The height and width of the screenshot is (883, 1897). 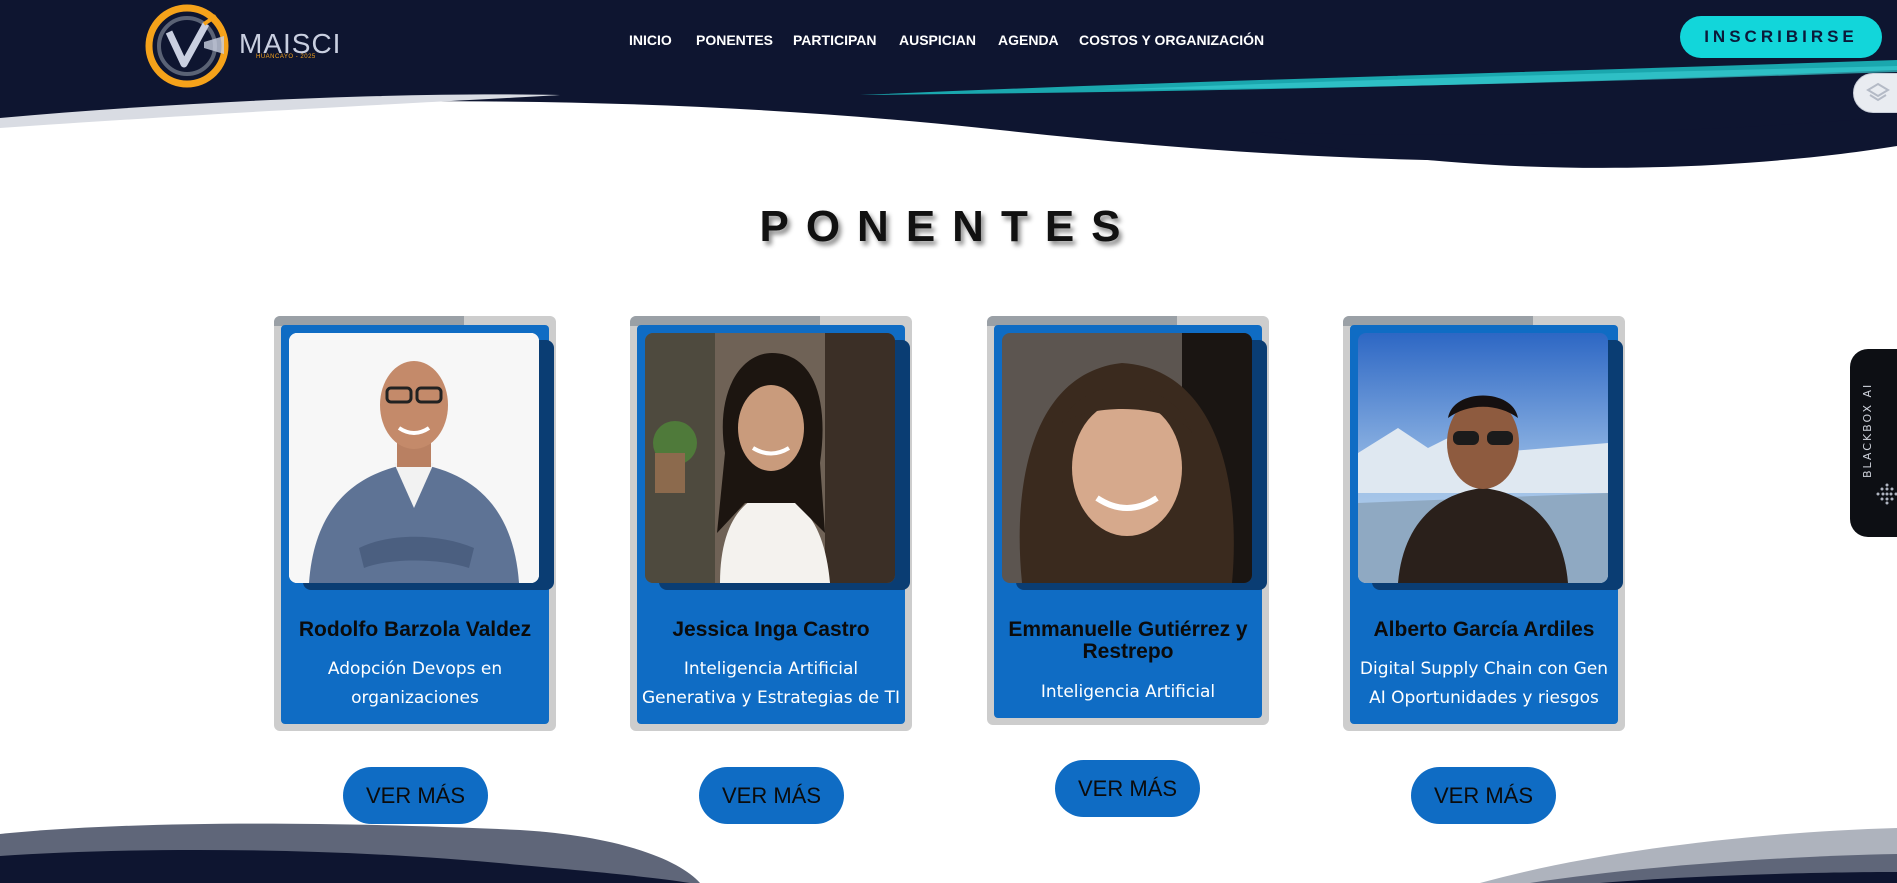 I want to click on logo-subtext: HUANCAYO - 2025, so click(x=286, y=57).